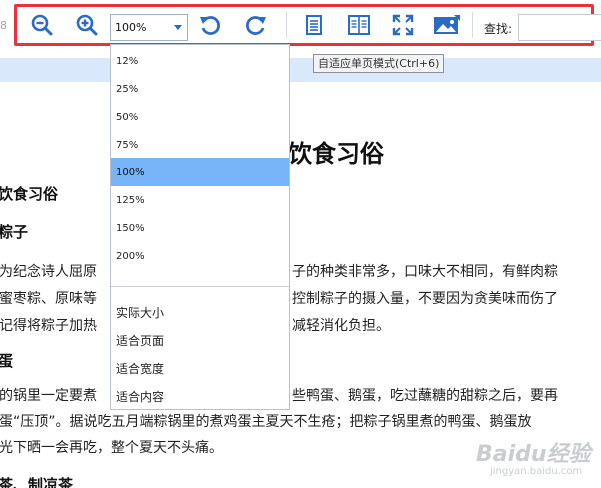  I want to click on double-page-button, so click(359, 25).